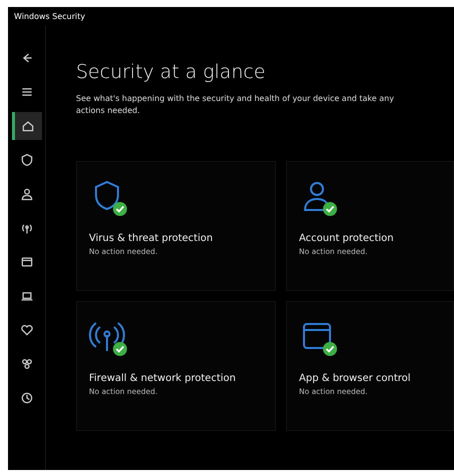 The height and width of the screenshot is (474, 454). I want to click on card-title: Firewall & network protection, so click(162, 378).